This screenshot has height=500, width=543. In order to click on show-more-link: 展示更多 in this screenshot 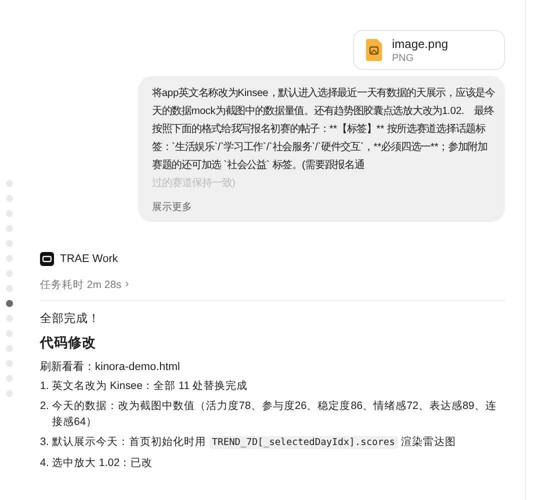, I will do `click(172, 207)`.